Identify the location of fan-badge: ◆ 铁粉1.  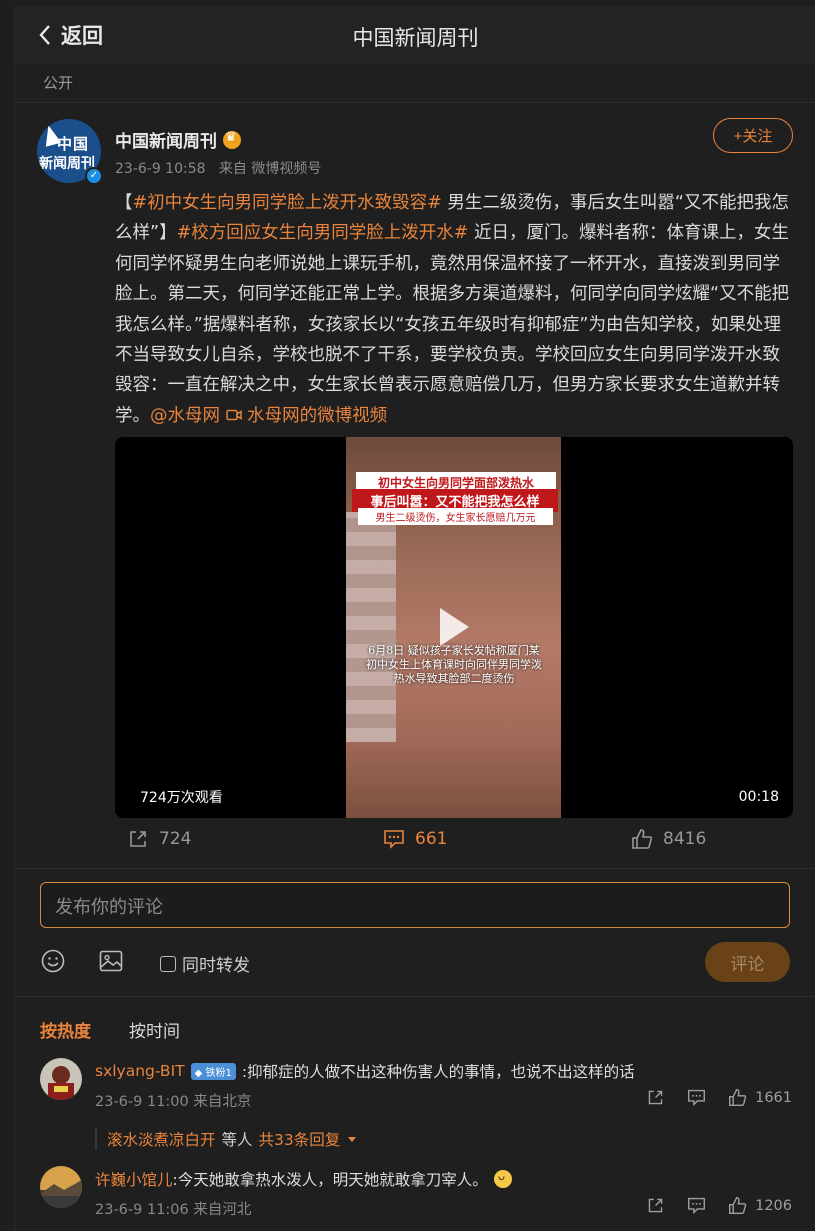
(213, 1071).